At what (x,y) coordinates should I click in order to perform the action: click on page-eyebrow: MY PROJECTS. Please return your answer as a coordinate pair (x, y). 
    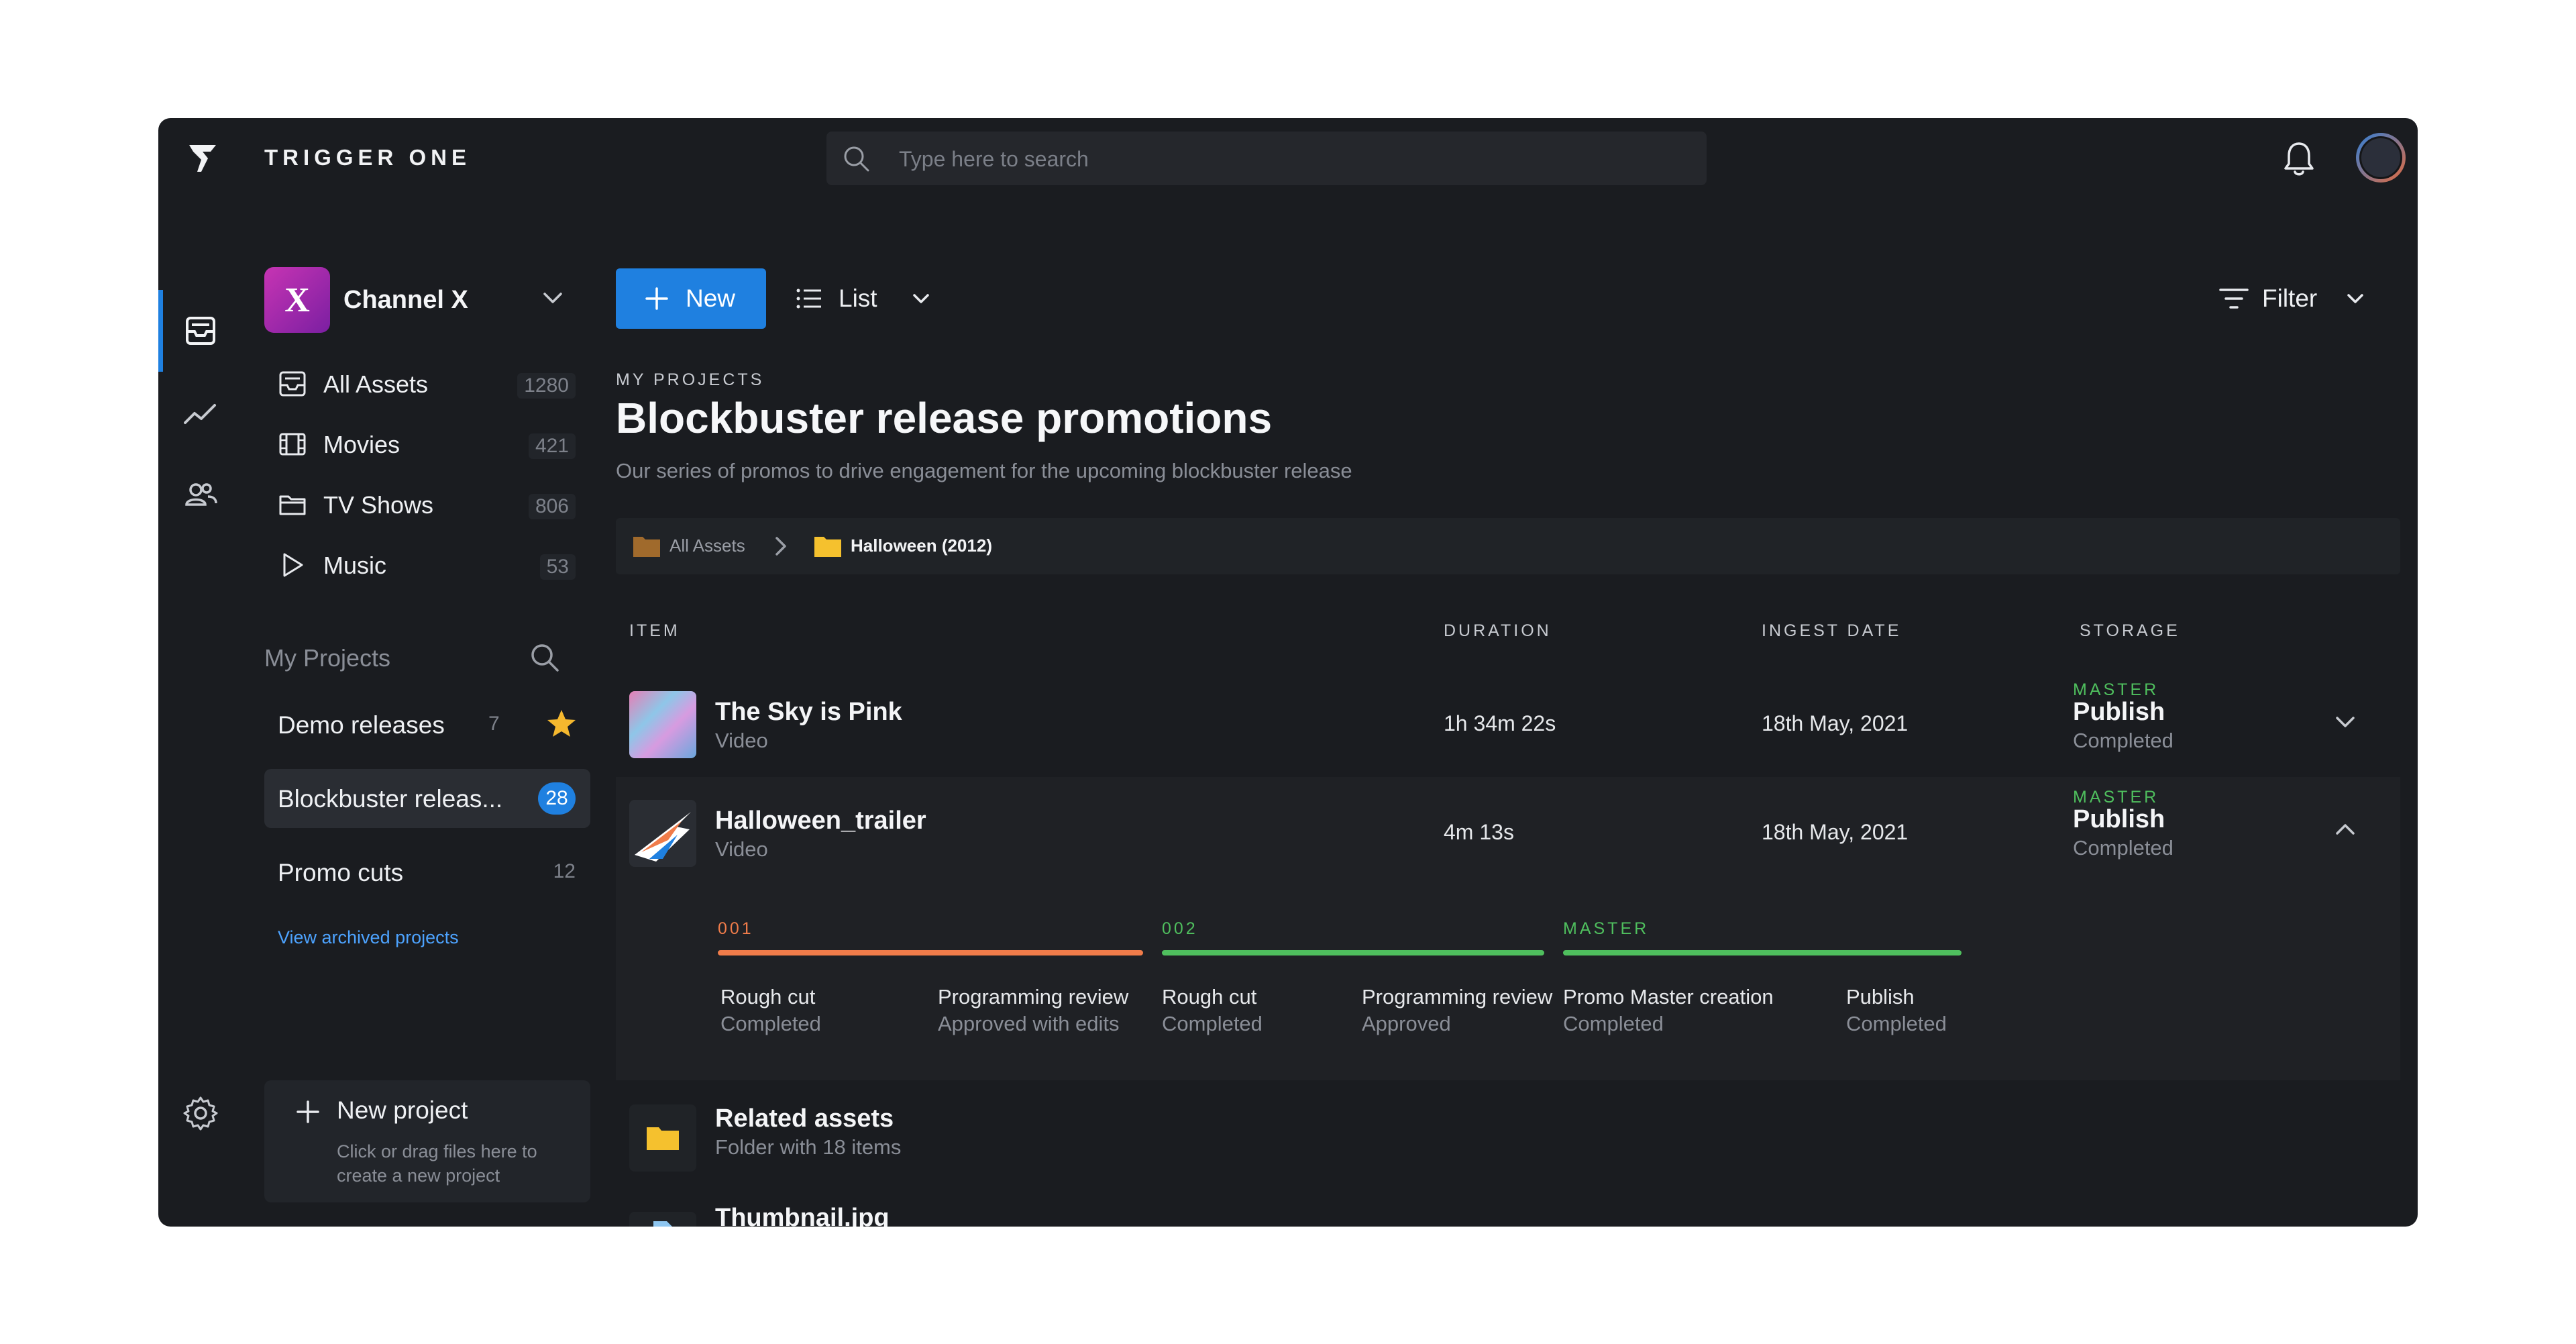
    Looking at the image, I should click on (690, 379).